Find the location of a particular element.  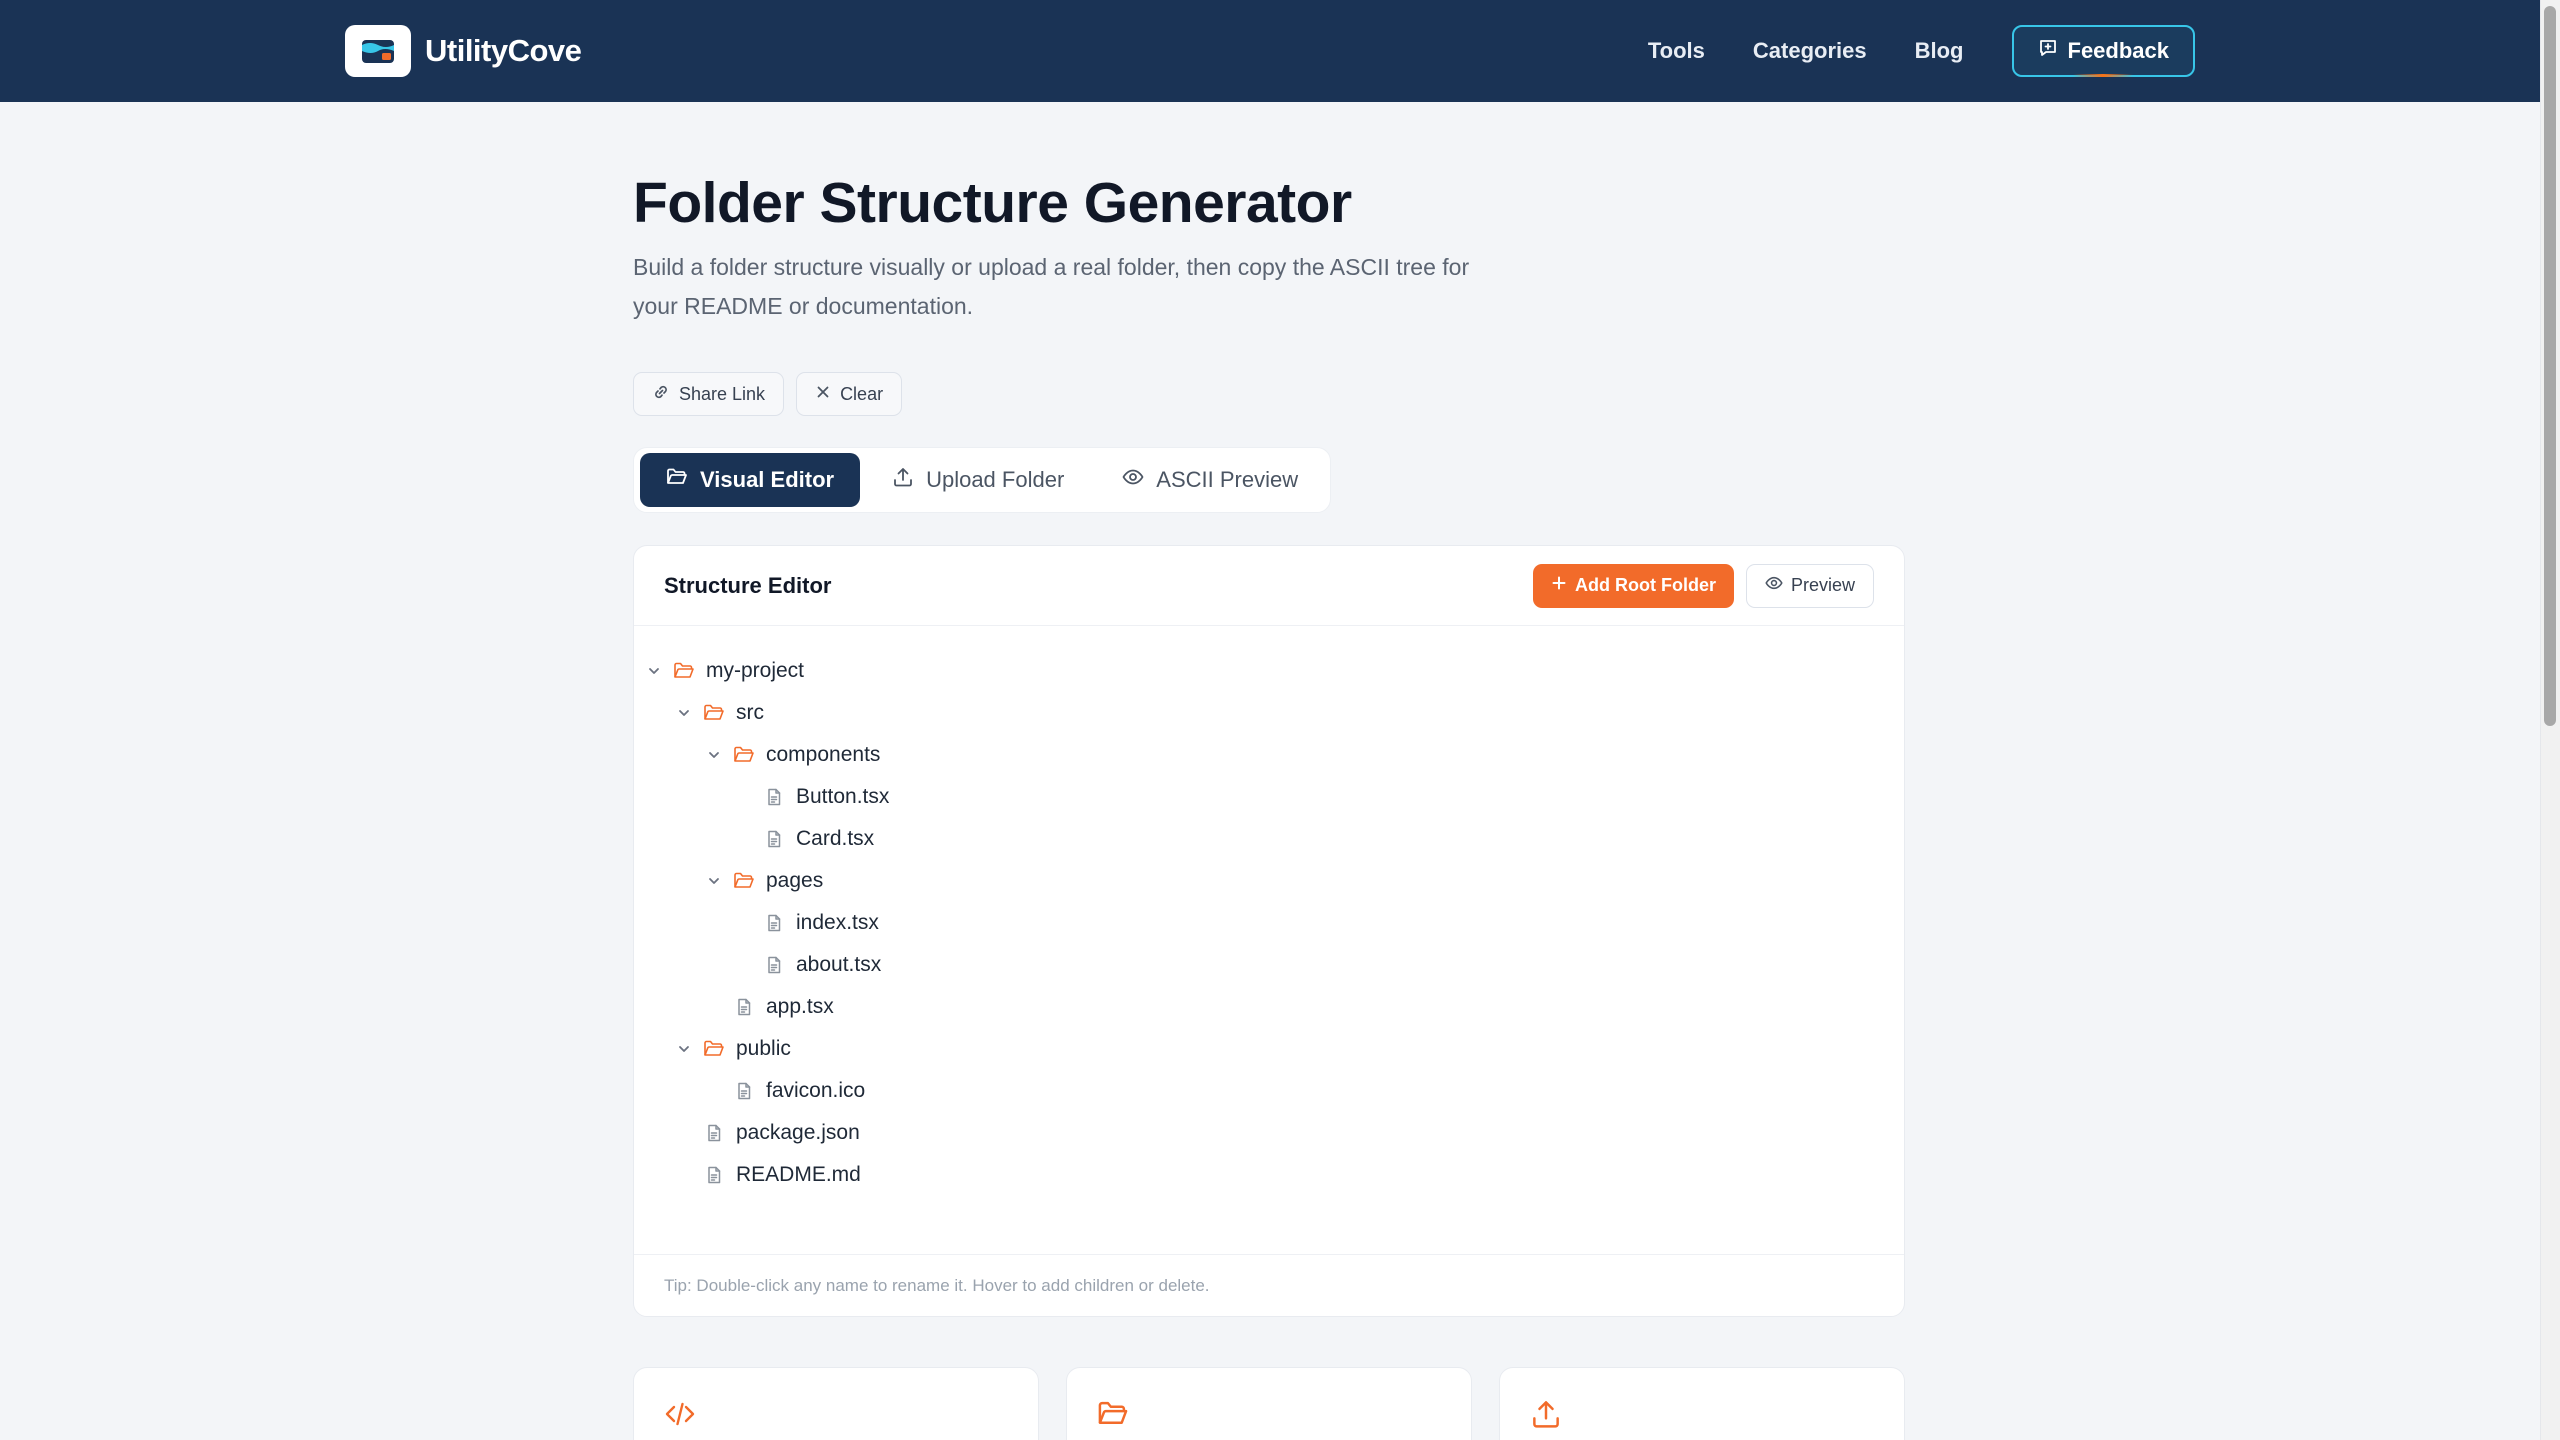

feedback-button: Feedback is located at coordinates (2103, 51).